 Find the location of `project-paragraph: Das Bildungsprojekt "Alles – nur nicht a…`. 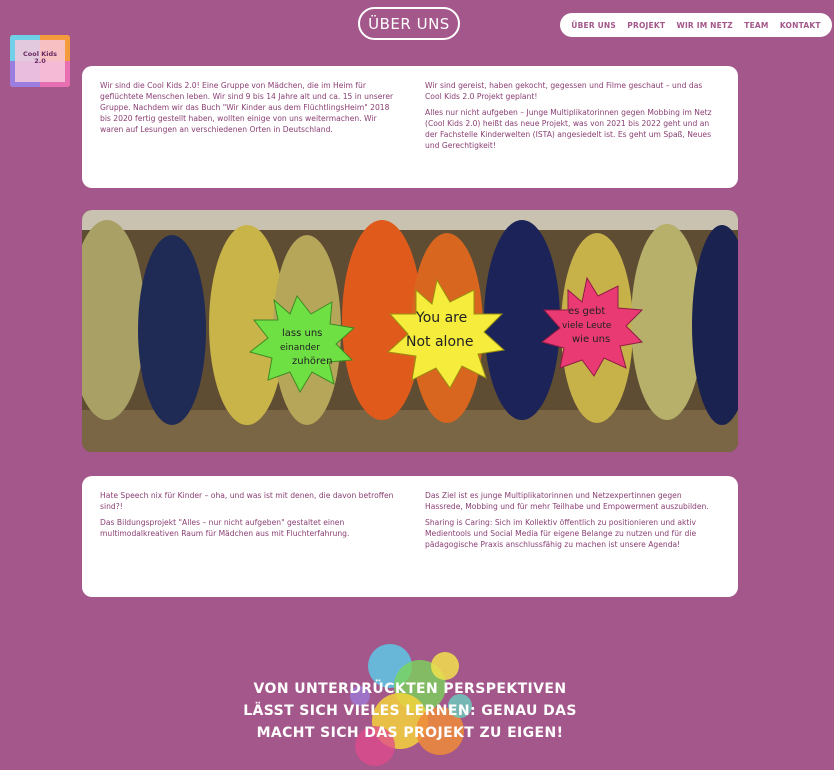

project-paragraph: Das Bildungsprojekt "Alles – nur nicht a… is located at coordinates (225, 528).